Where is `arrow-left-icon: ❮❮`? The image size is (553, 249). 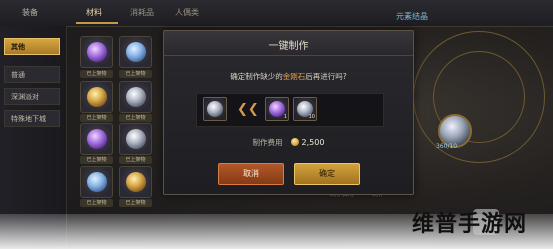
arrow-left-icon: ❮❮ is located at coordinates (248, 109).